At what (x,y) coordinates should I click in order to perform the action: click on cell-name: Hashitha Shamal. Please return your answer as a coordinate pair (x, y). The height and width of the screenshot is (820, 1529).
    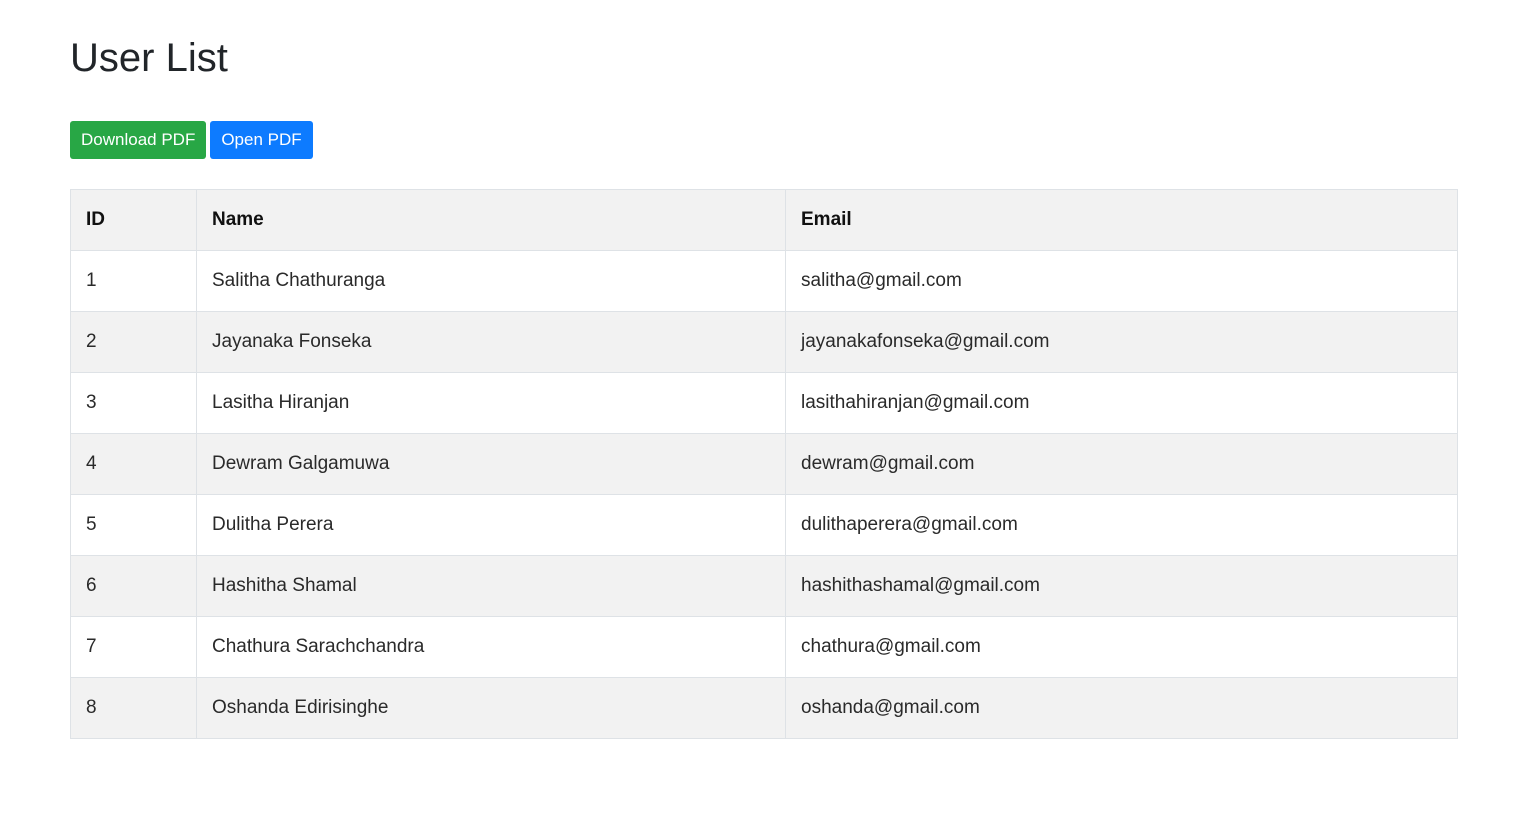
    Looking at the image, I should click on (491, 586).